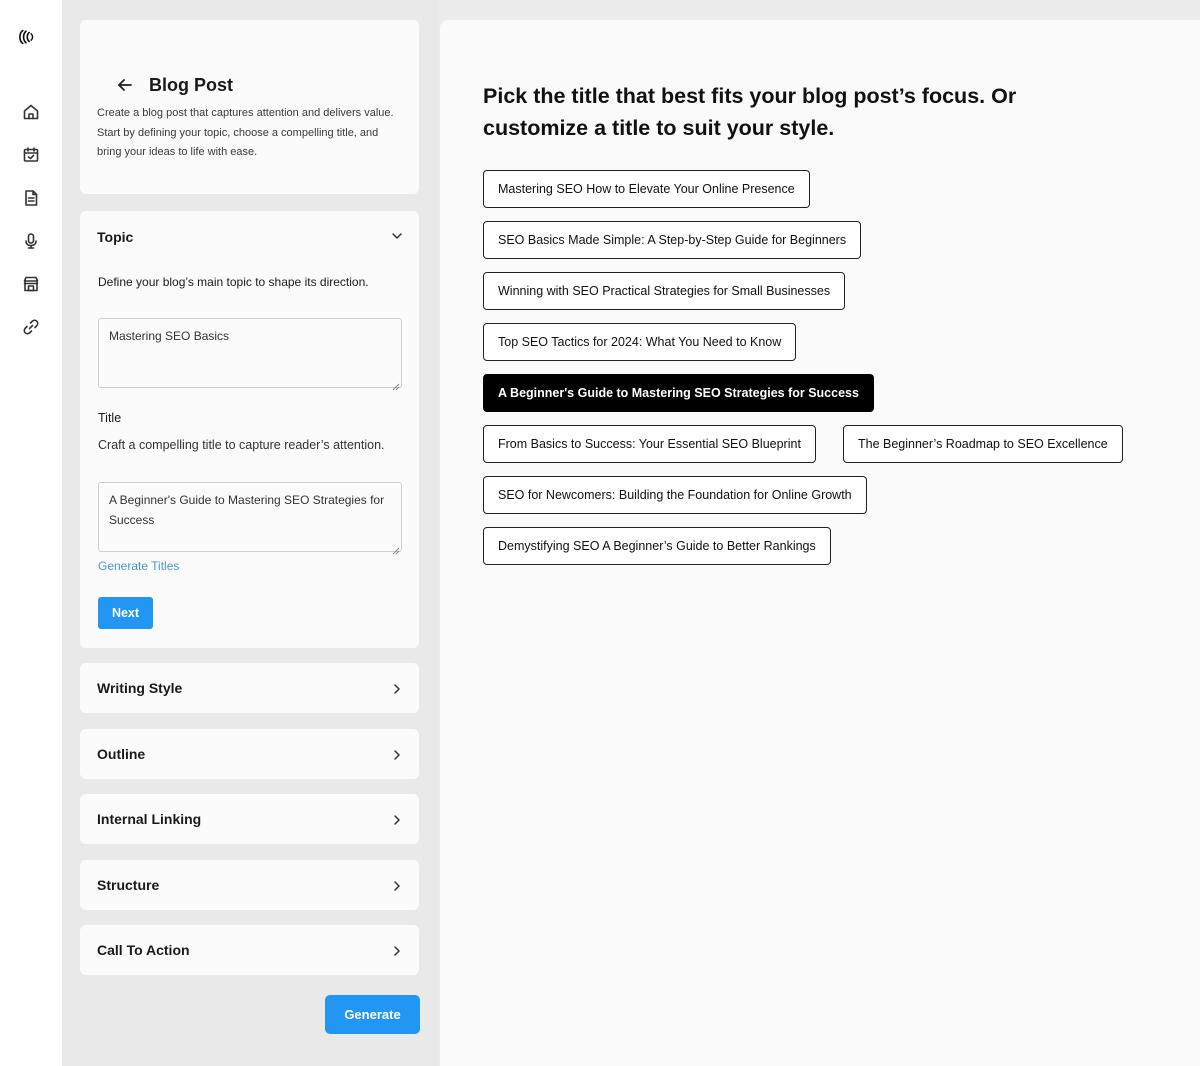  I want to click on icon-rail, so click(31, 533).